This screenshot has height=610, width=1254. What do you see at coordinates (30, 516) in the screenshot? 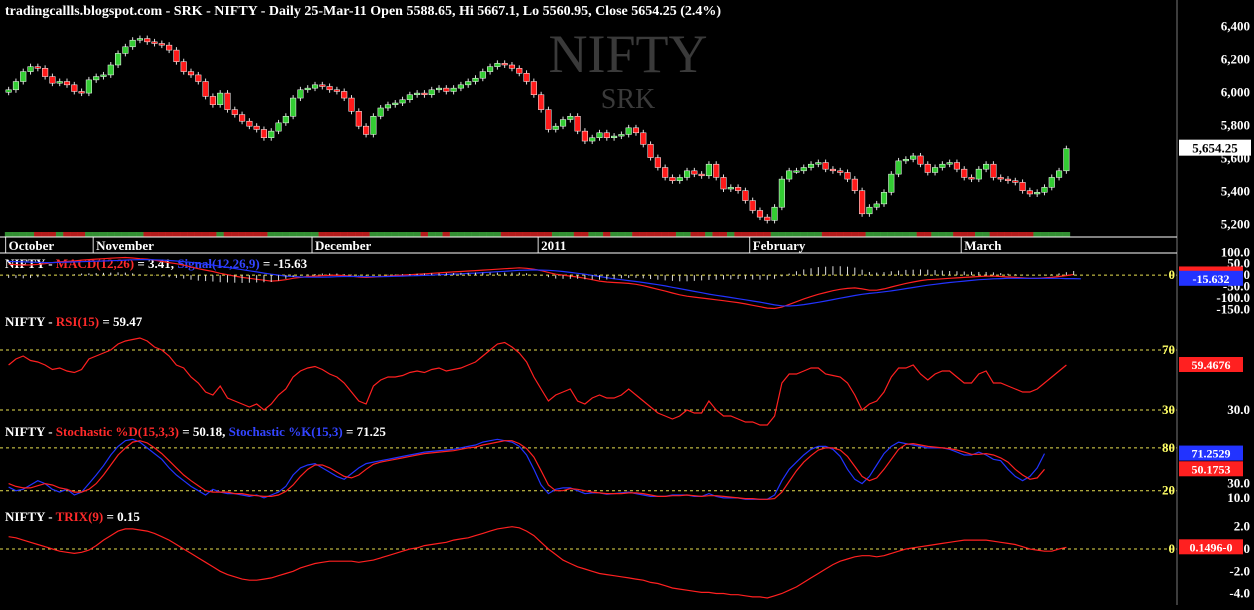
I see `trix-title-prefix: NIFTY -` at bounding box center [30, 516].